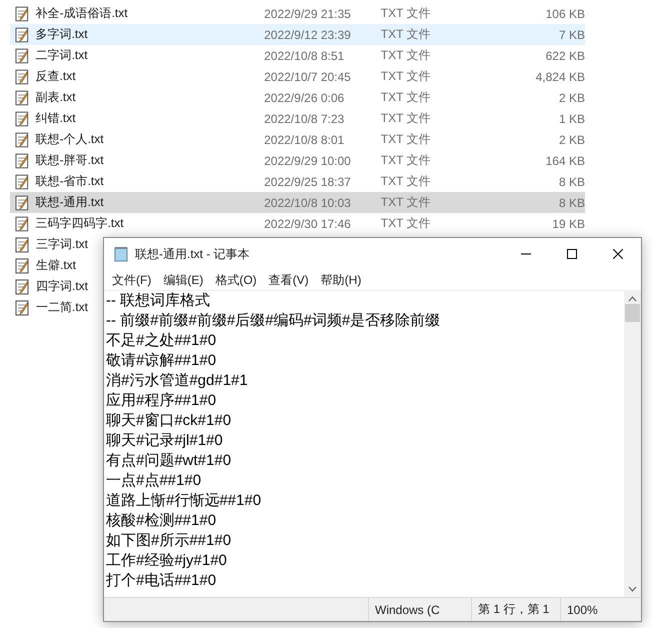 Image resolution: width=653 pixels, height=628 pixels. I want to click on menu-item: 帮助(H), so click(341, 280).